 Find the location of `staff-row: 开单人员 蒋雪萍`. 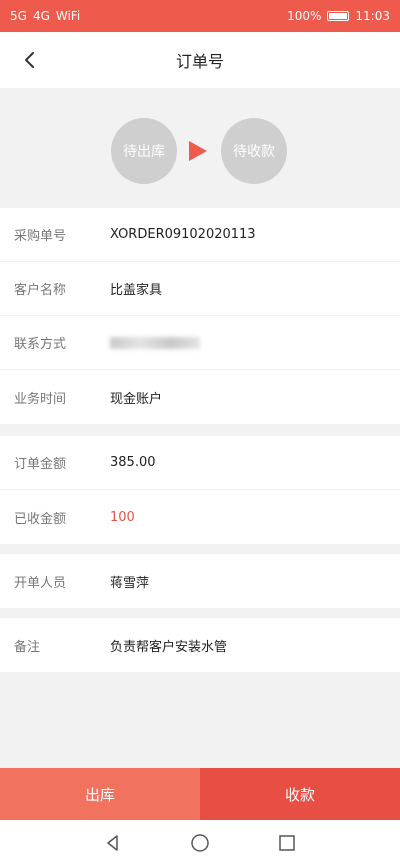

staff-row: 开单人员 蒋雪萍 is located at coordinates (200, 581).